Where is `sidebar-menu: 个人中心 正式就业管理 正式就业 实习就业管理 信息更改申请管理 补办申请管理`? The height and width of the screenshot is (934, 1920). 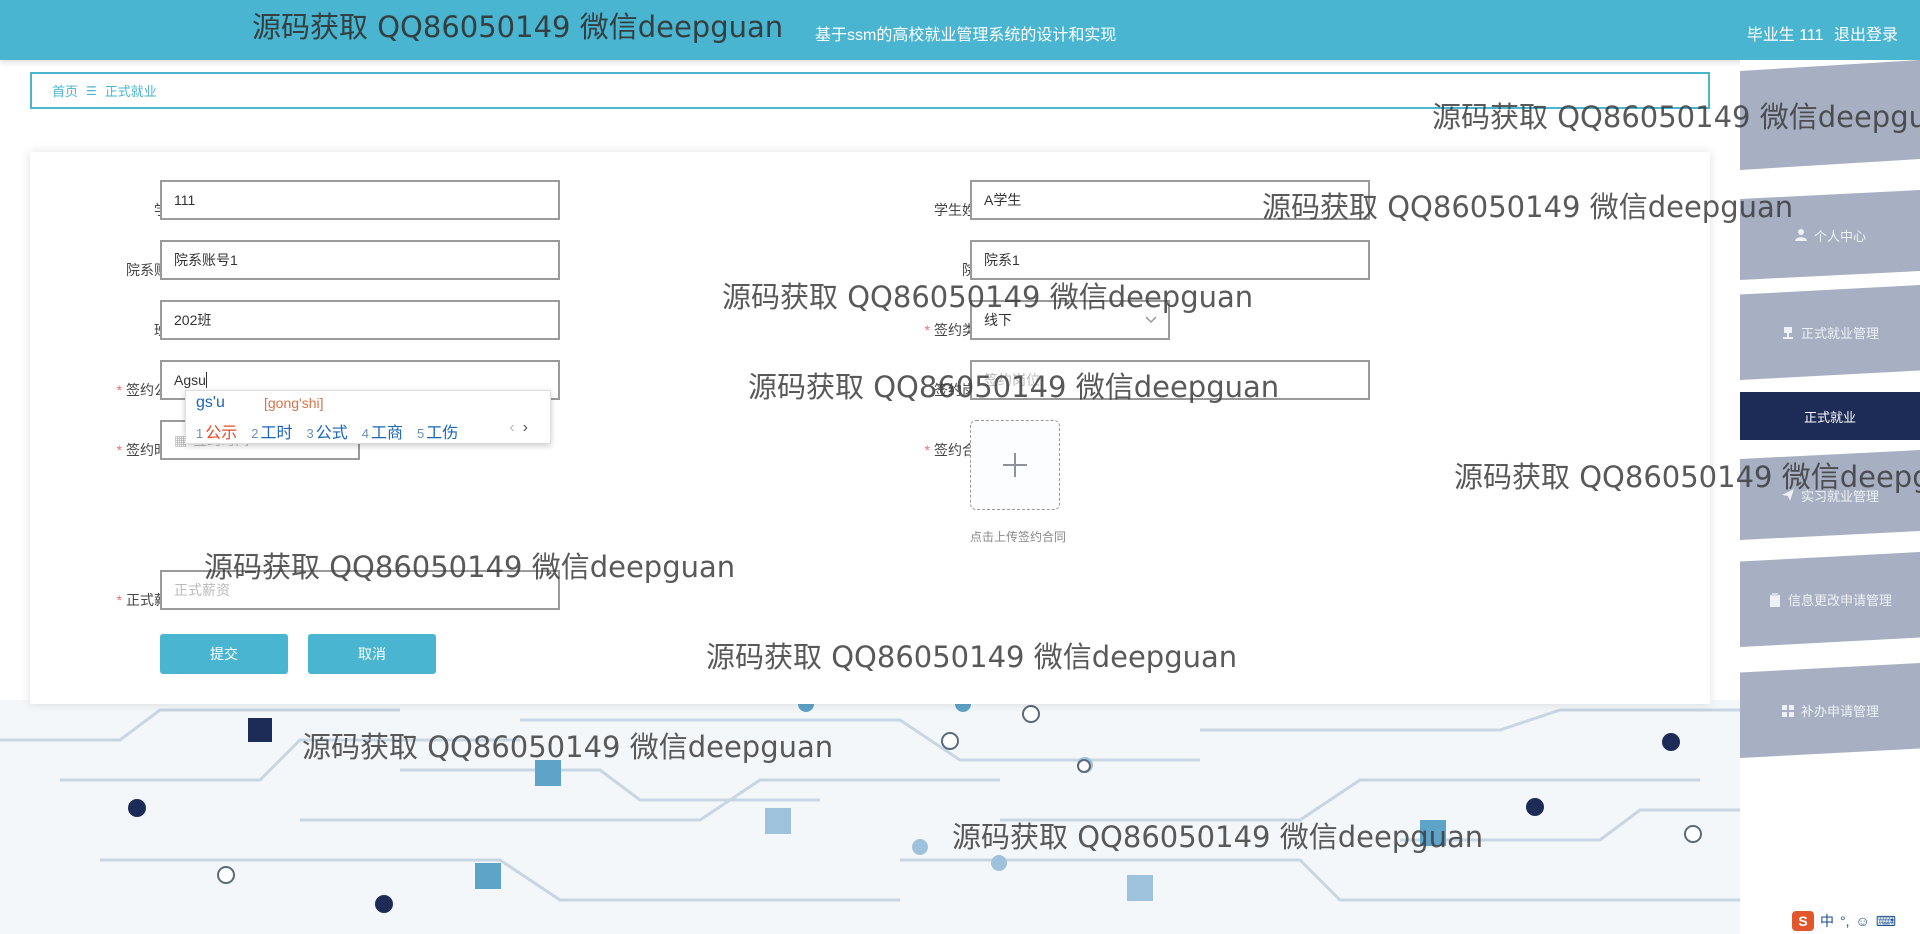 sidebar-menu: 个人中心 正式就业管理 正式就业 实习就业管理 信息更改申请管理 补办申请管理 is located at coordinates (1830, 497).